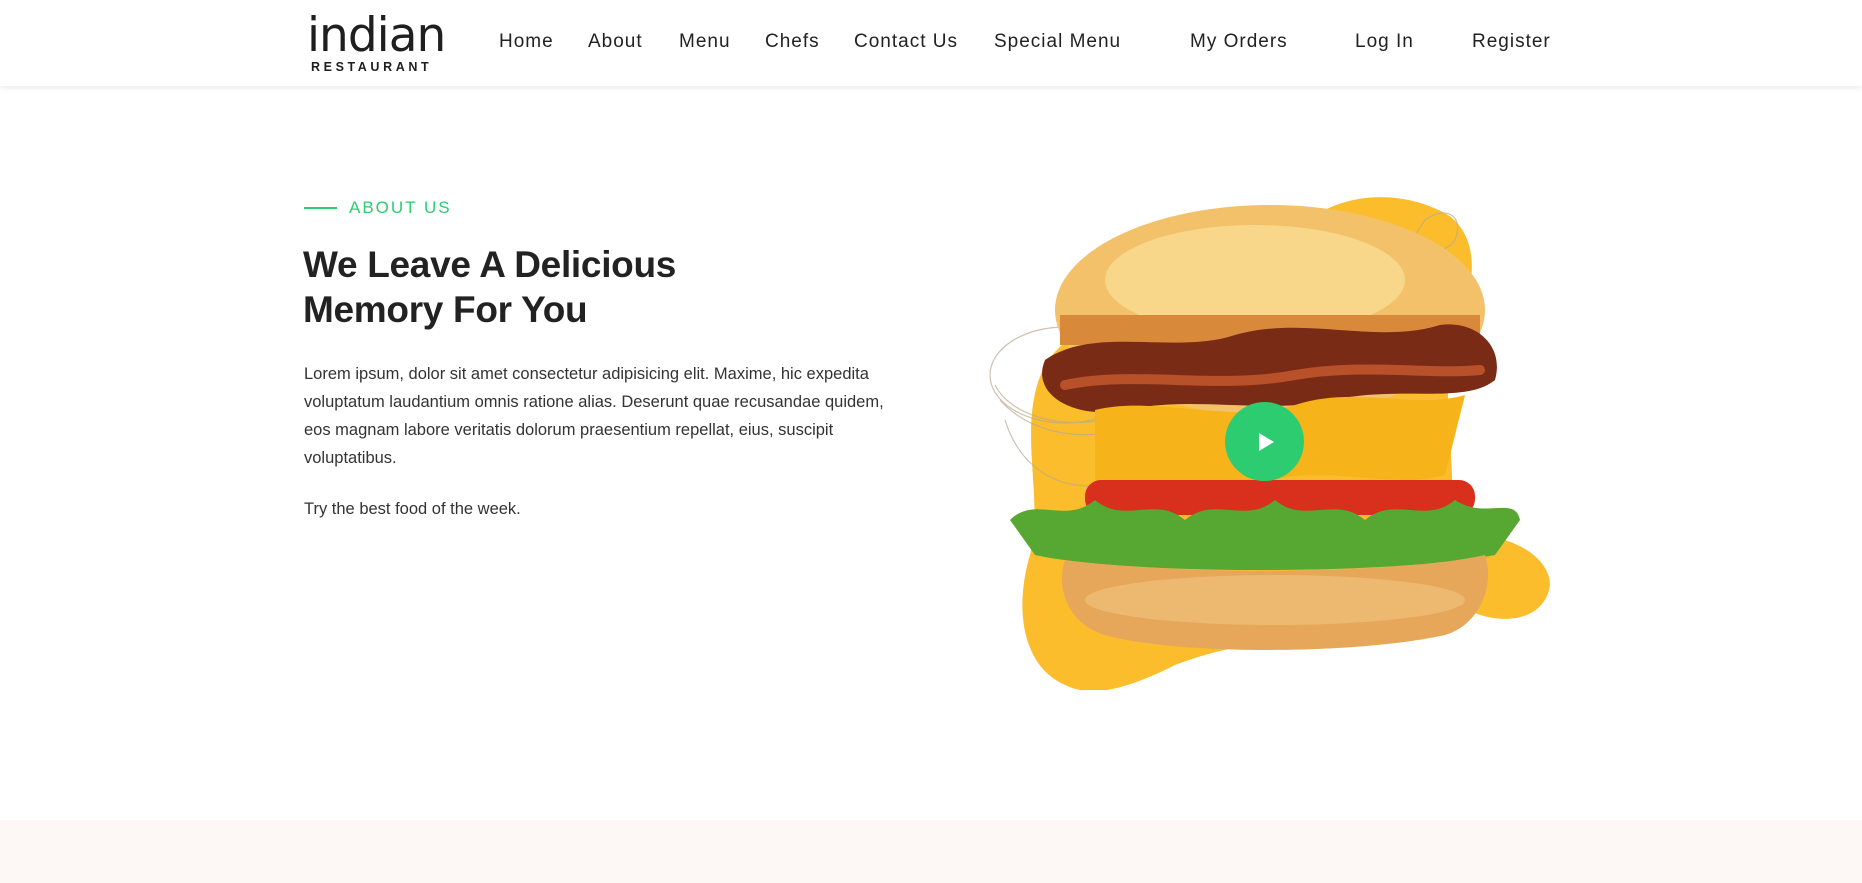 Image resolution: width=1862 pixels, height=883 pixels. I want to click on nav-log-in: Log In, so click(1384, 42).